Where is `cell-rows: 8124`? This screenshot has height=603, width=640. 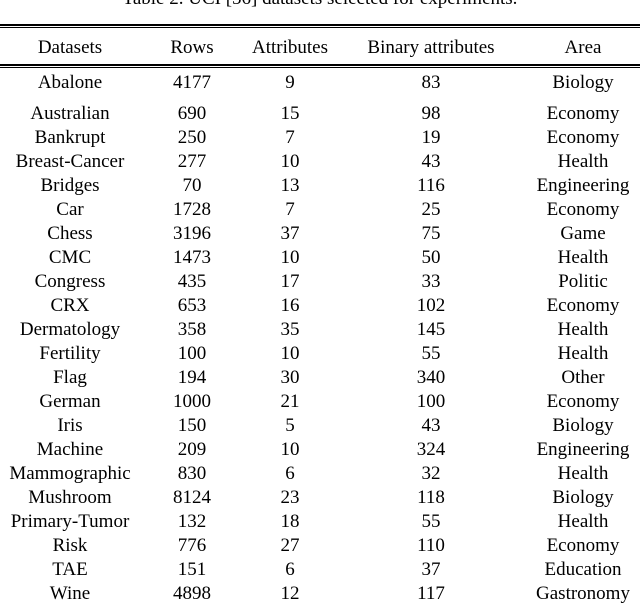 cell-rows: 8124 is located at coordinates (192, 497).